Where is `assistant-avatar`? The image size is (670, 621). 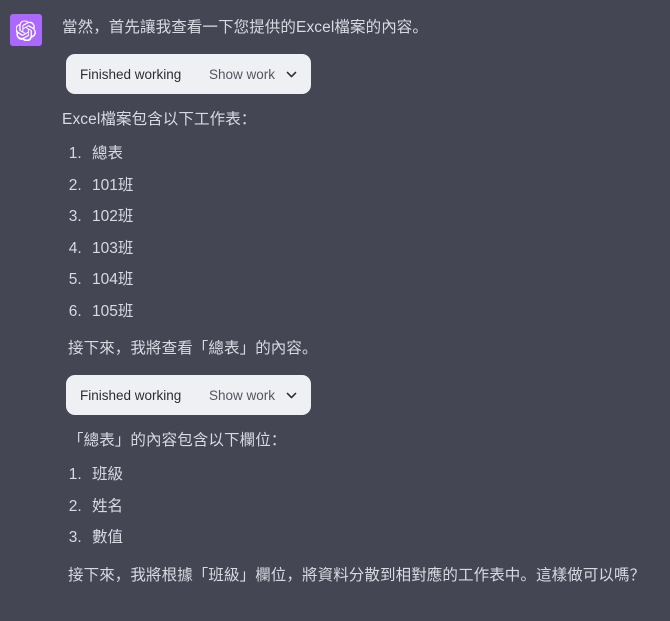 assistant-avatar is located at coordinates (26, 30).